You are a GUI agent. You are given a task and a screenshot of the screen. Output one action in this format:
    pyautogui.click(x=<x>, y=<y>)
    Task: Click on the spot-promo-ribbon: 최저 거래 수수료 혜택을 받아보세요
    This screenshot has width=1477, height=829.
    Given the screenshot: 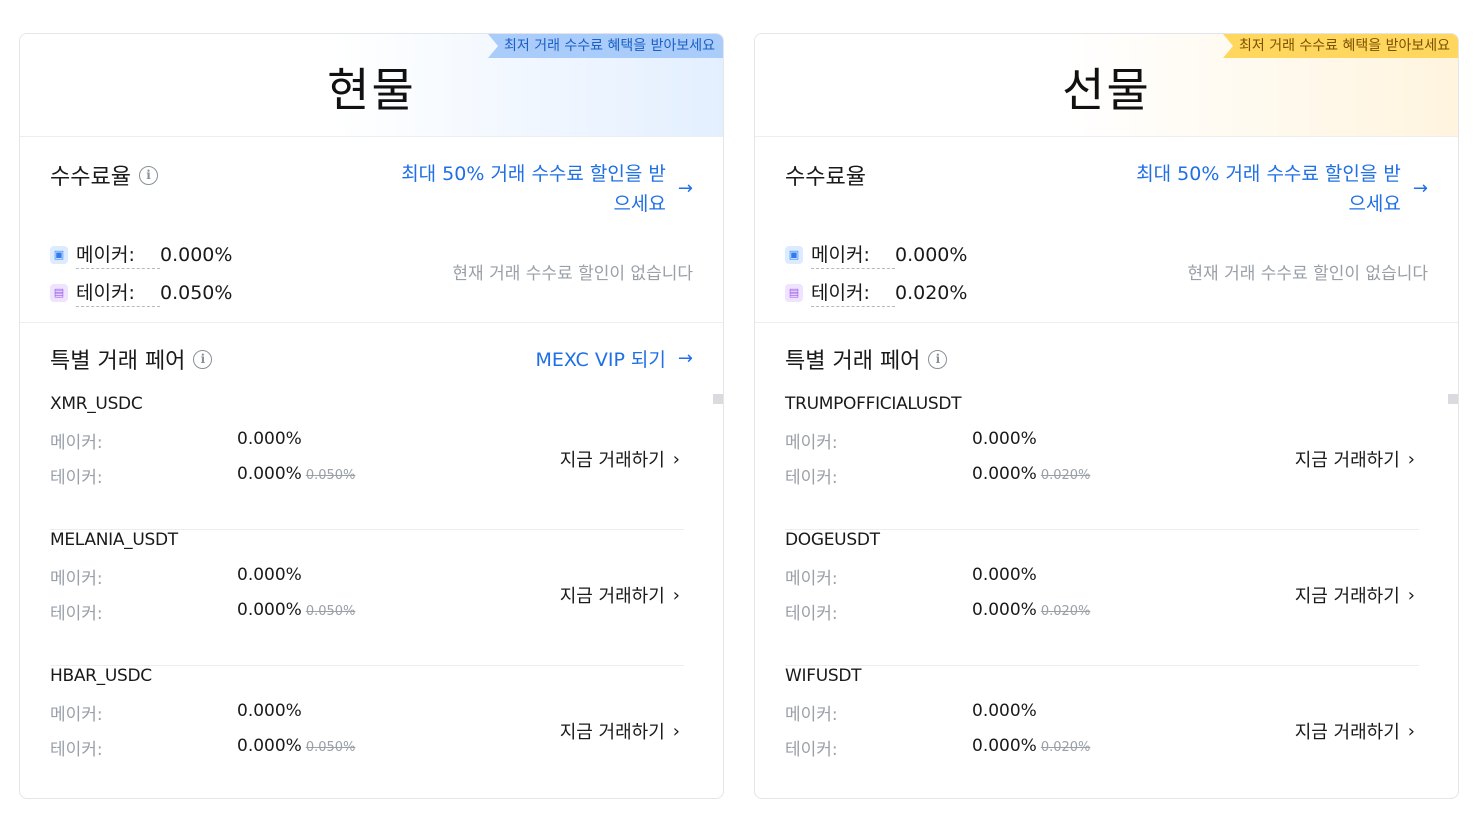 What is the action you would take?
    pyautogui.click(x=605, y=46)
    